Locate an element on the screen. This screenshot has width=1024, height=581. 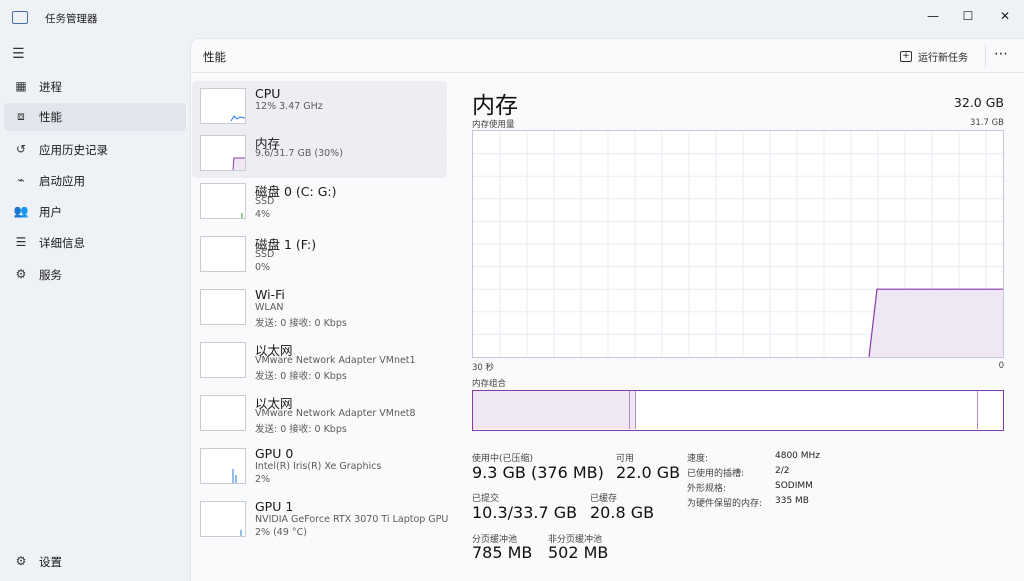
graph-axis-left: 30 秒 is located at coordinates (483, 368).